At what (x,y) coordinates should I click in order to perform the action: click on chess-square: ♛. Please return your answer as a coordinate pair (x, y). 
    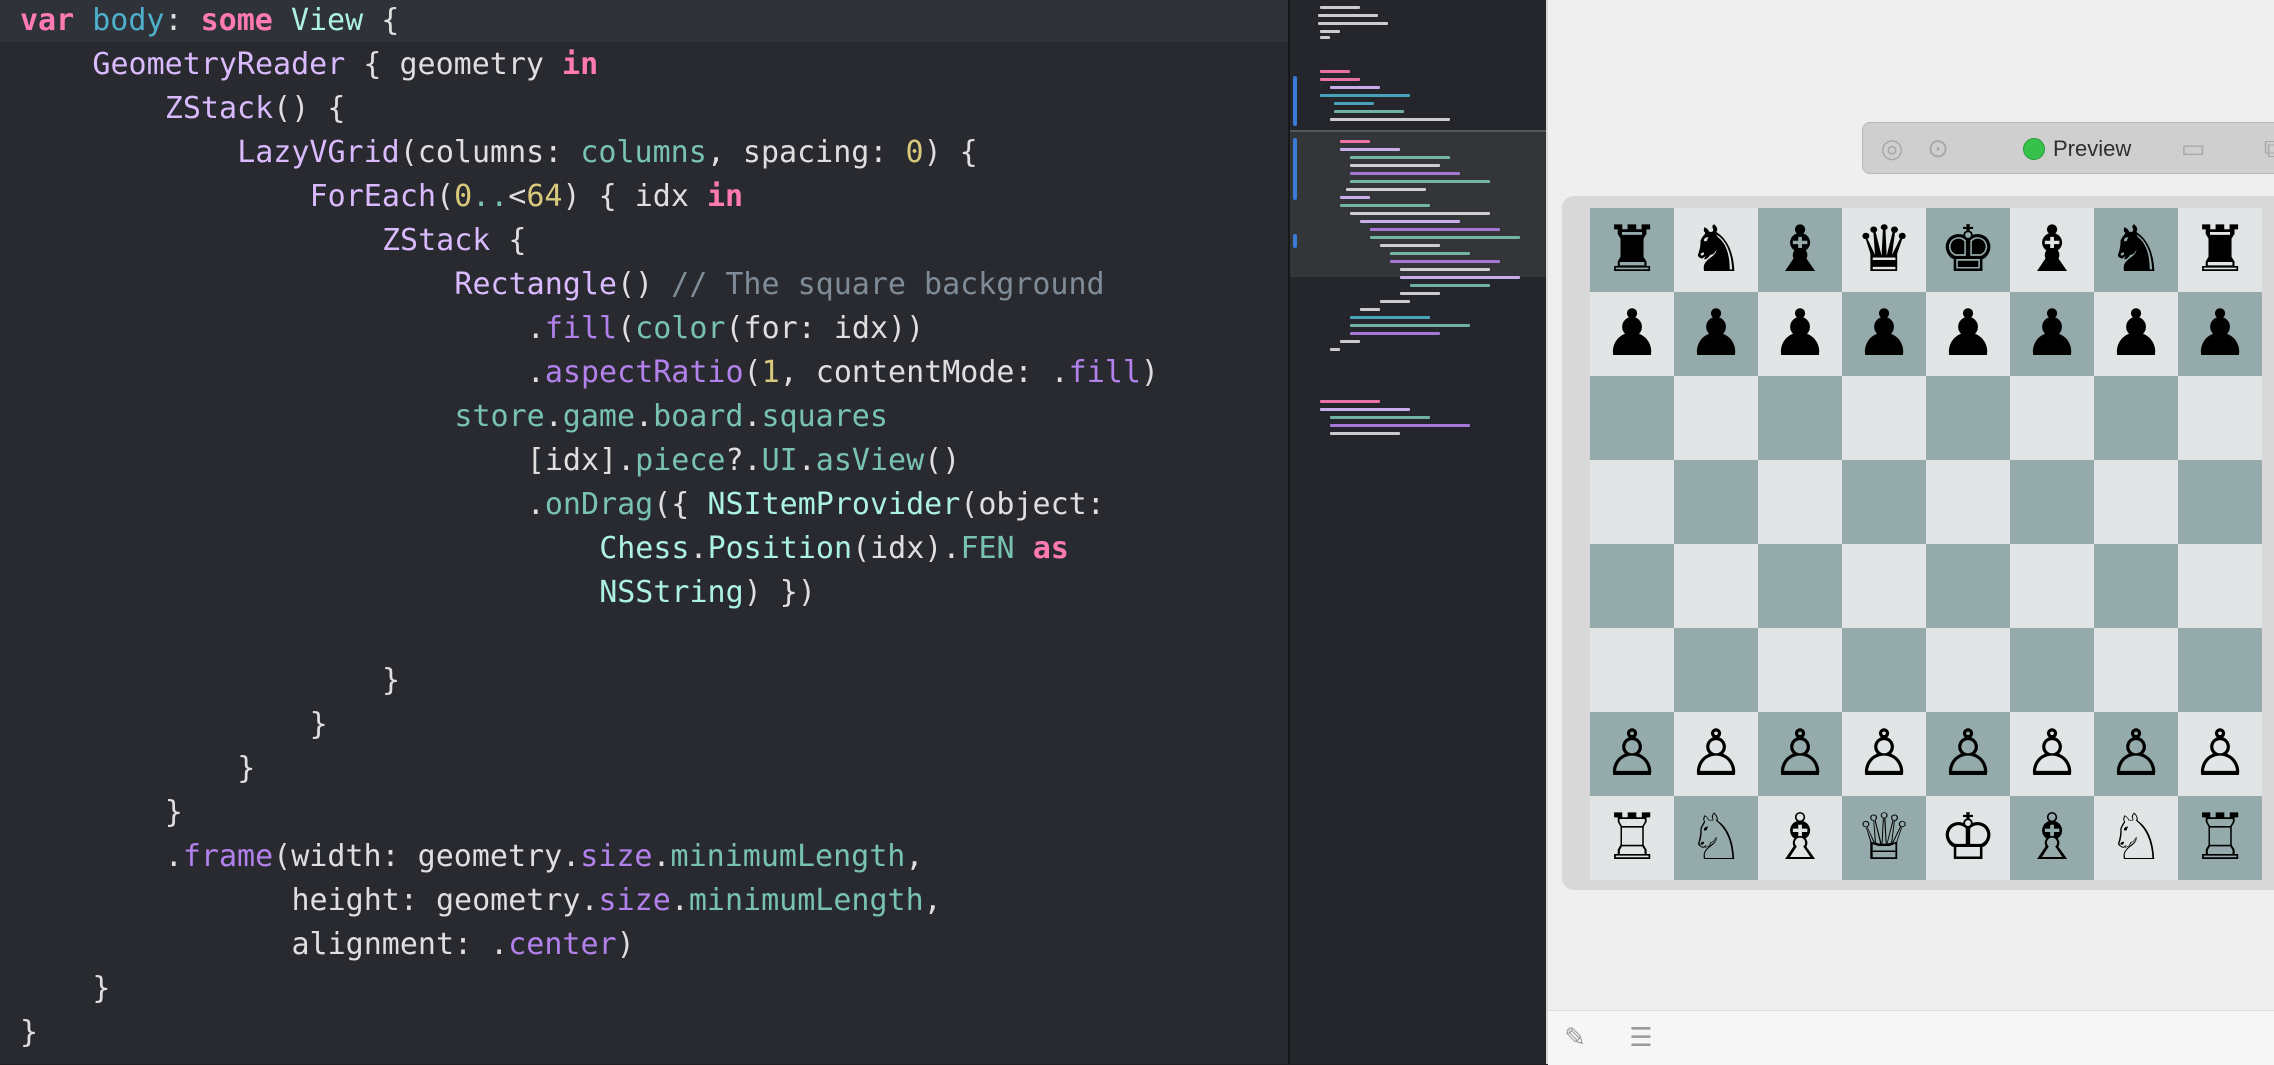
    Looking at the image, I should click on (1884, 250).